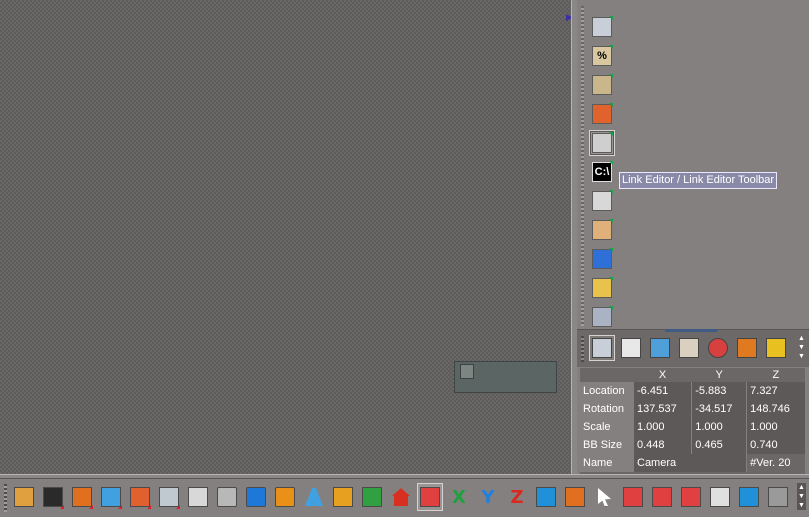 The image size is (809, 517). What do you see at coordinates (602, 172) in the screenshot?
I see `toolbar-button-command-prompt: C:\` at bounding box center [602, 172].